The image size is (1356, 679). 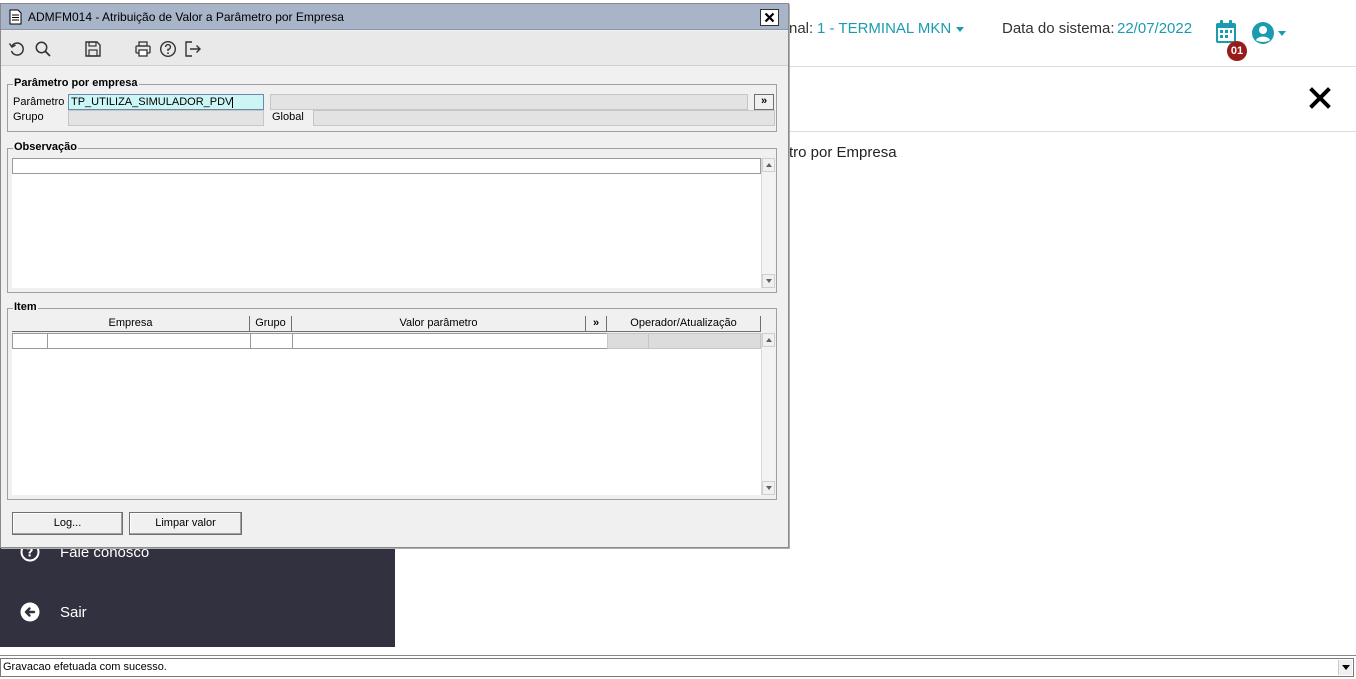 What do you see at coordinates (596, 324) in the screenshot?
I see `column-header-expand: »` at bounding box center [596, 324].